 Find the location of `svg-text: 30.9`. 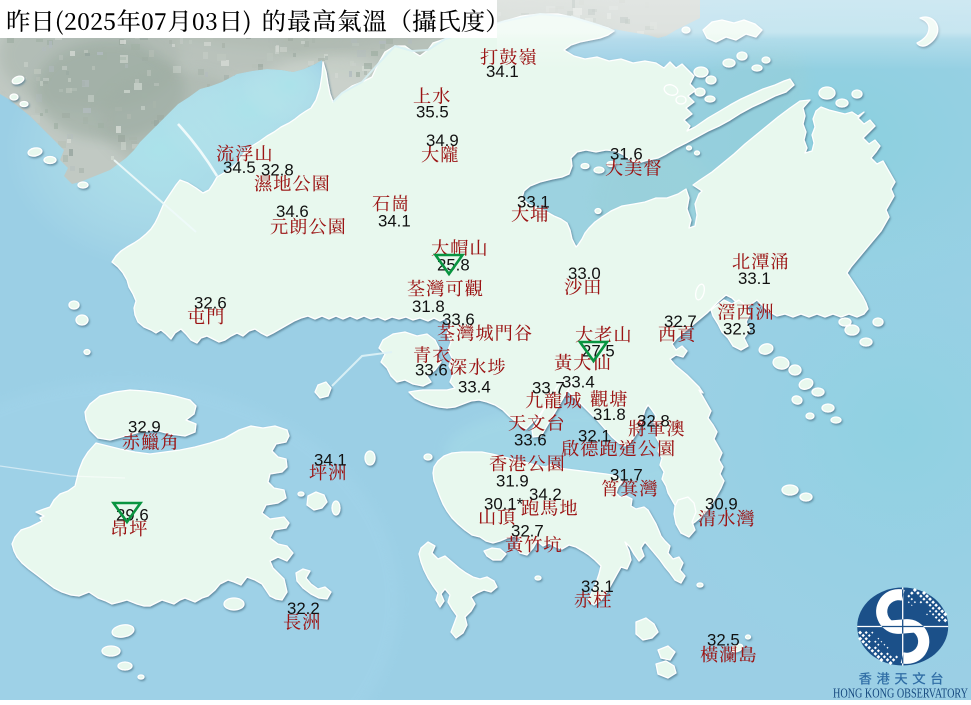

svg-text: 30.9 is located at coordinates (721, 504).